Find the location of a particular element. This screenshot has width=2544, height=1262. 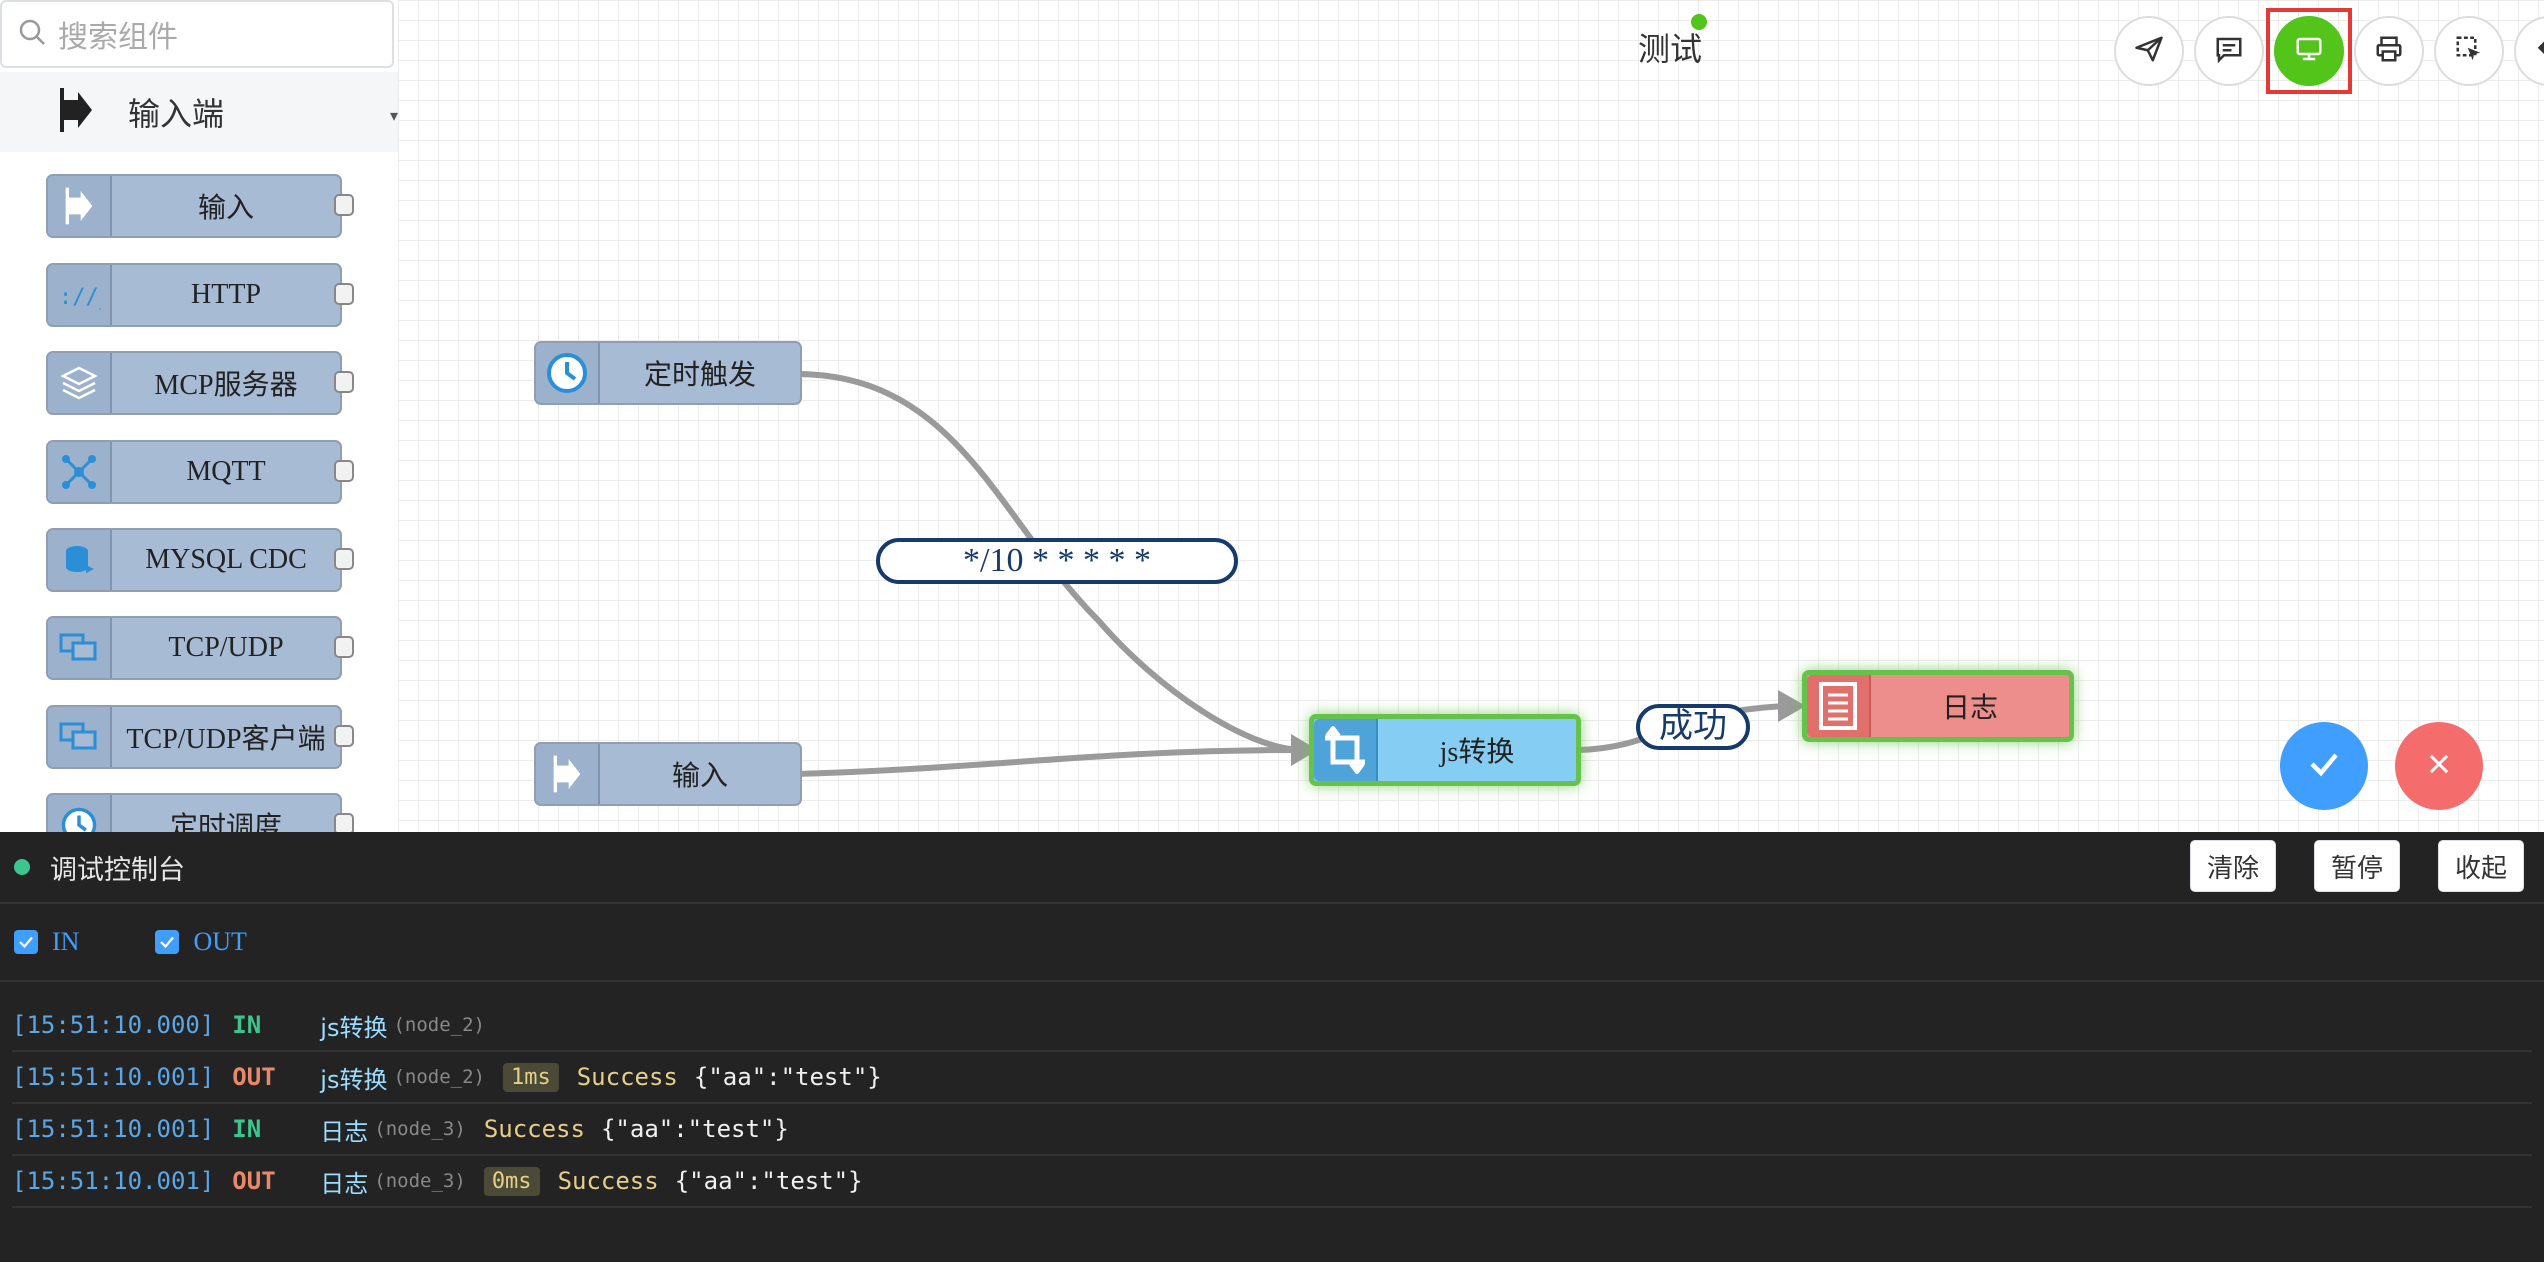

http-icon: ://_ is located at coordinates (80, 295).